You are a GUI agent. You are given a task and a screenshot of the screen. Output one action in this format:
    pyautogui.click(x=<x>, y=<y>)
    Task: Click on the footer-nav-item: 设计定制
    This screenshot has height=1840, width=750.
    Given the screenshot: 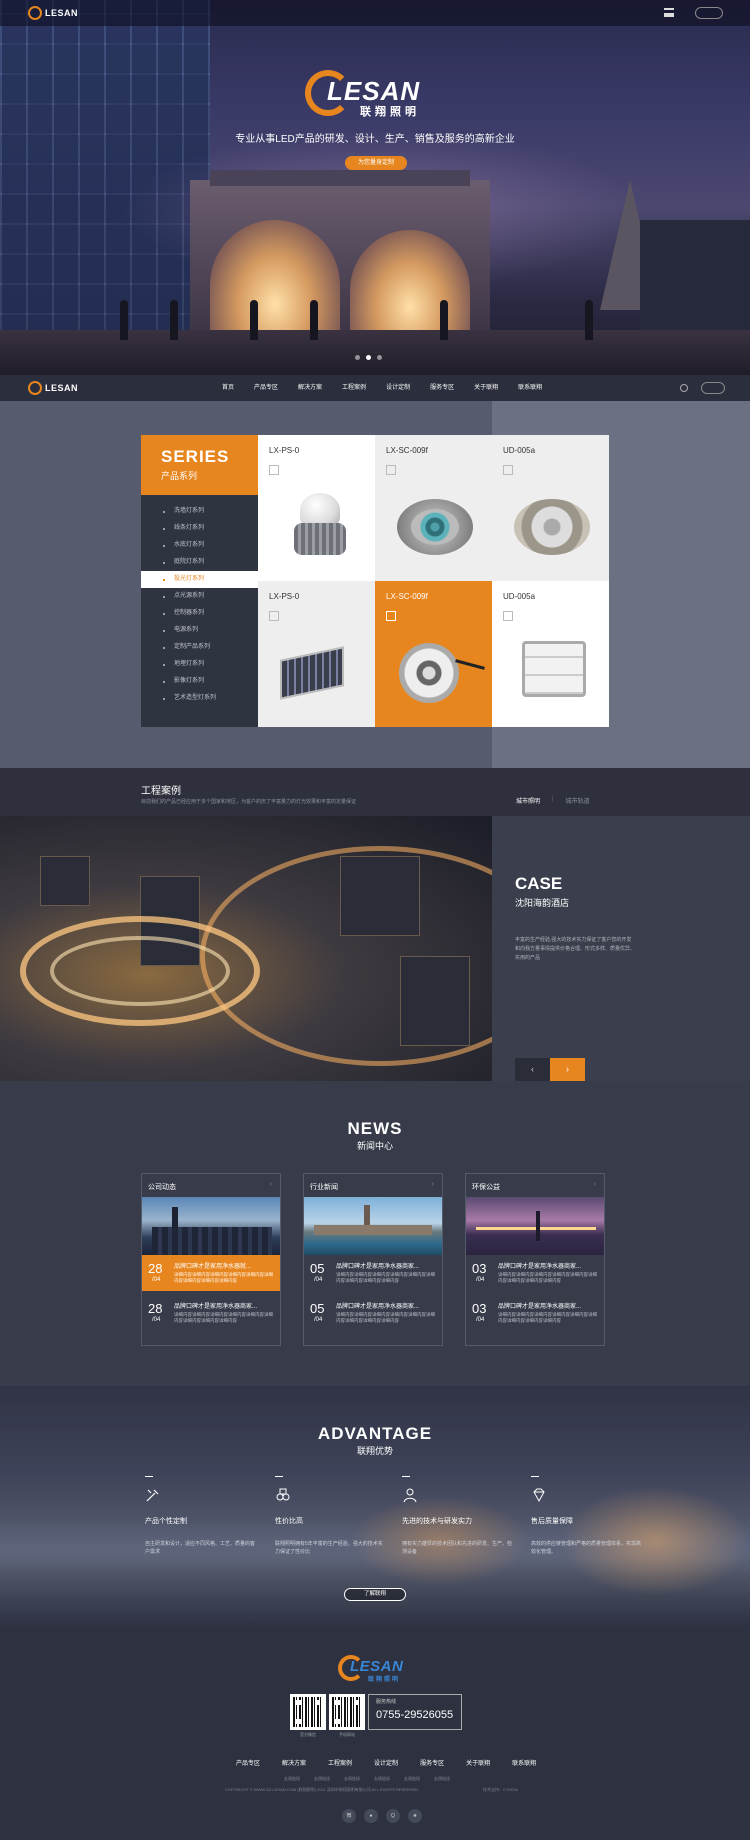 What is the action you would take?
    pyautogui.click(x=386, y=1762)
    